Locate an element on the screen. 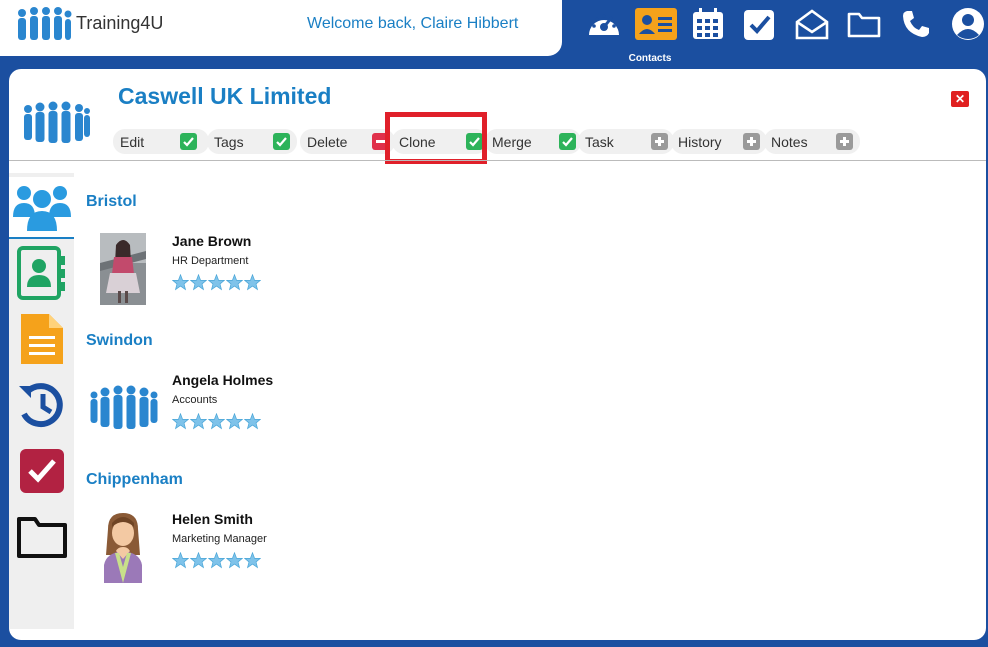 The width and height of the screenshot is (988, 647). sidebar-item-address-book is located at coordinates (41, 273).